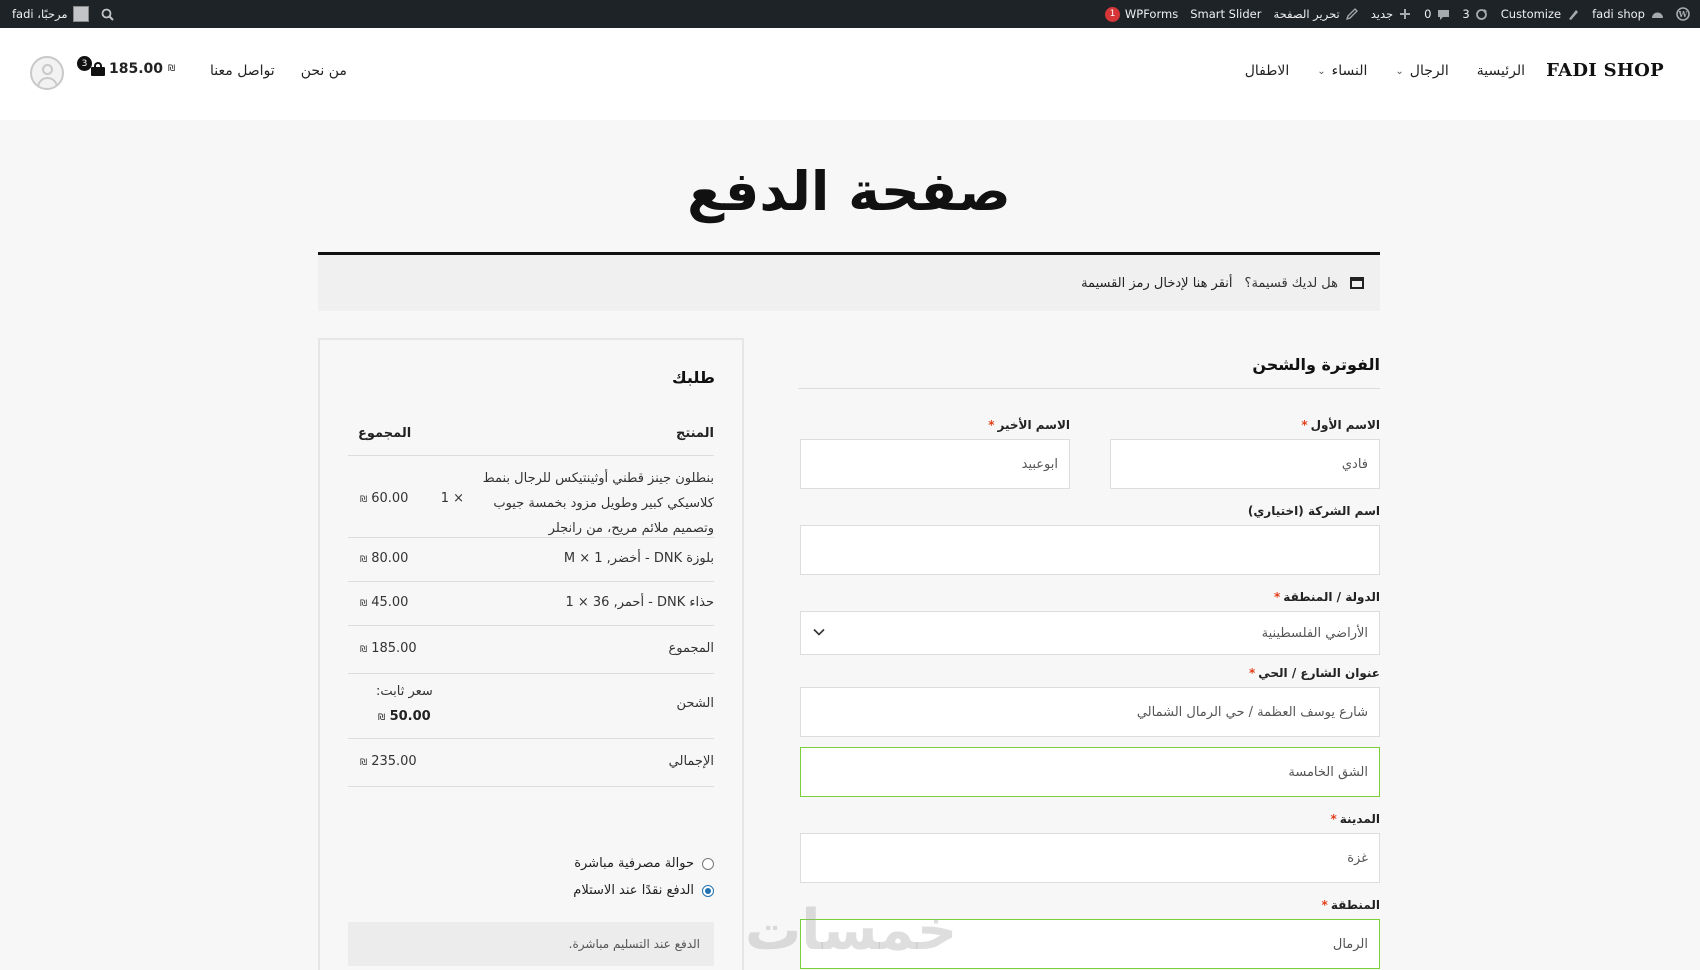 Image resolution: width=1700 pixels, height=970 pixels. I want to click on edit-page-link: تحرير الصفحة, so click(1315, 14).